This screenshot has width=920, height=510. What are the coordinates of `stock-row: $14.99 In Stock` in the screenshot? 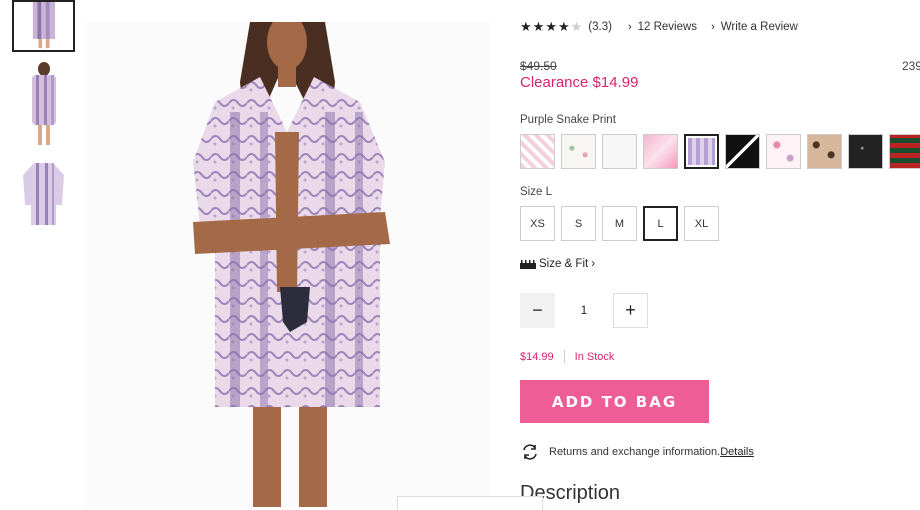 It's located at (567, 356).